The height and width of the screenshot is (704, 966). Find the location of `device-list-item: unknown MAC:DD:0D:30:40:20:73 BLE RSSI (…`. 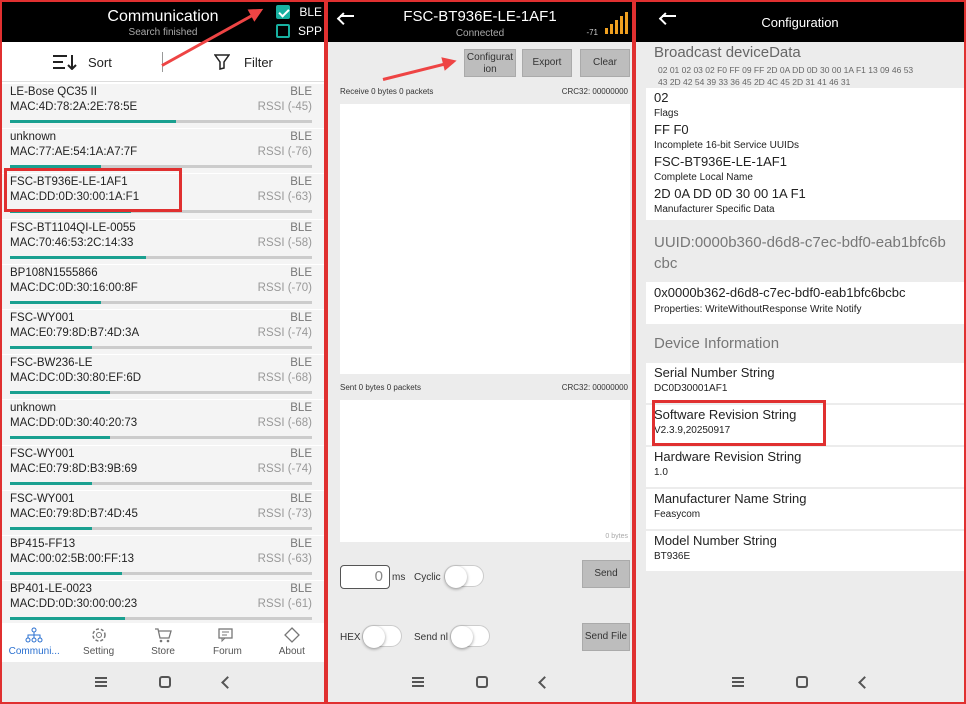

device-list-item: unknown MAC:DD:0D:30:40:20:73 BLE RSSI (… is located at coordinates (163, 423).